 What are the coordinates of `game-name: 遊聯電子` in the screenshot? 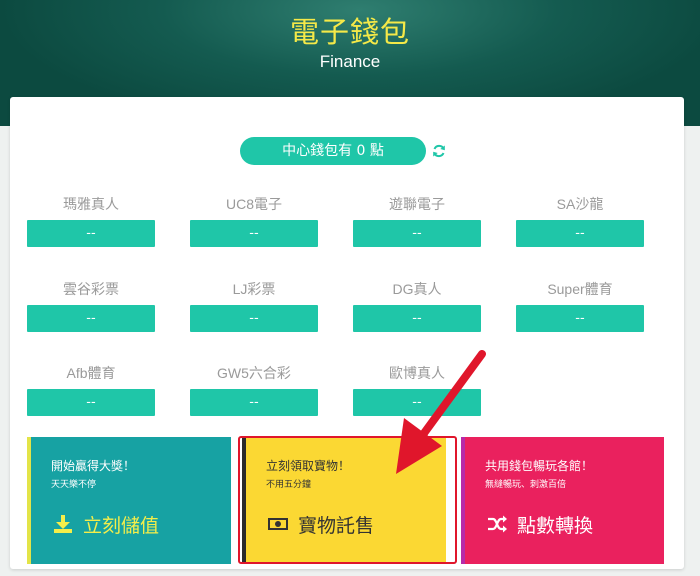 It's located at (417, 204).